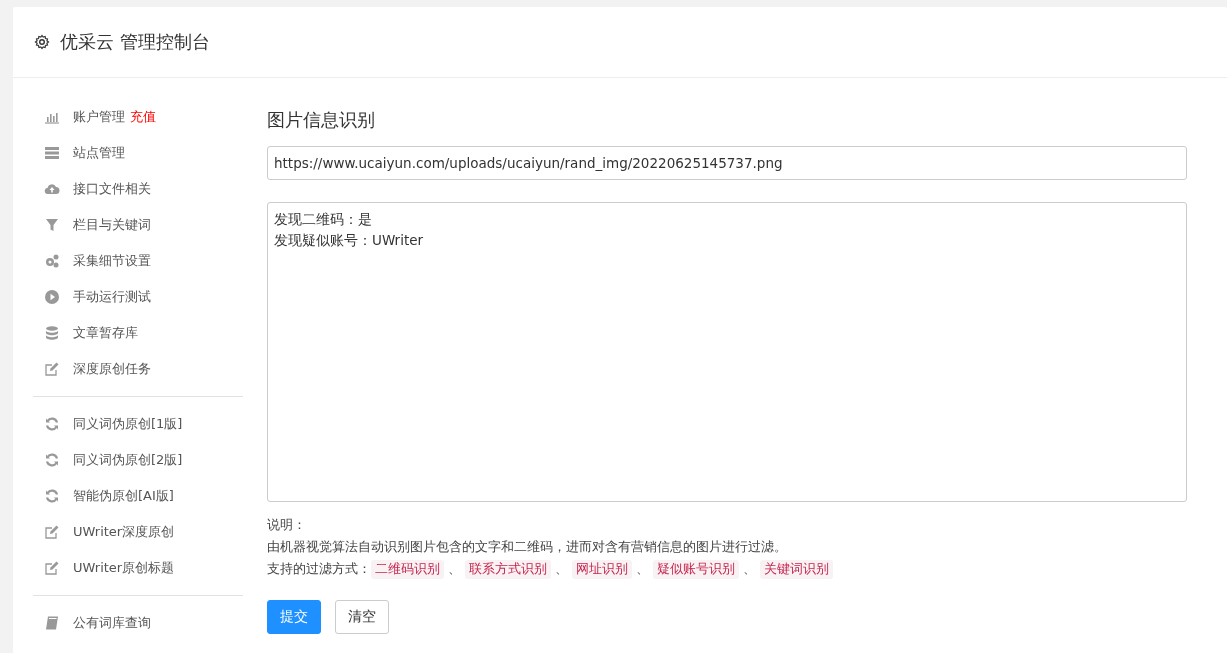 The width and height of the screenshot is (1227, 653). I want to click on method-tag: 关键词识别, so click(796, 569).